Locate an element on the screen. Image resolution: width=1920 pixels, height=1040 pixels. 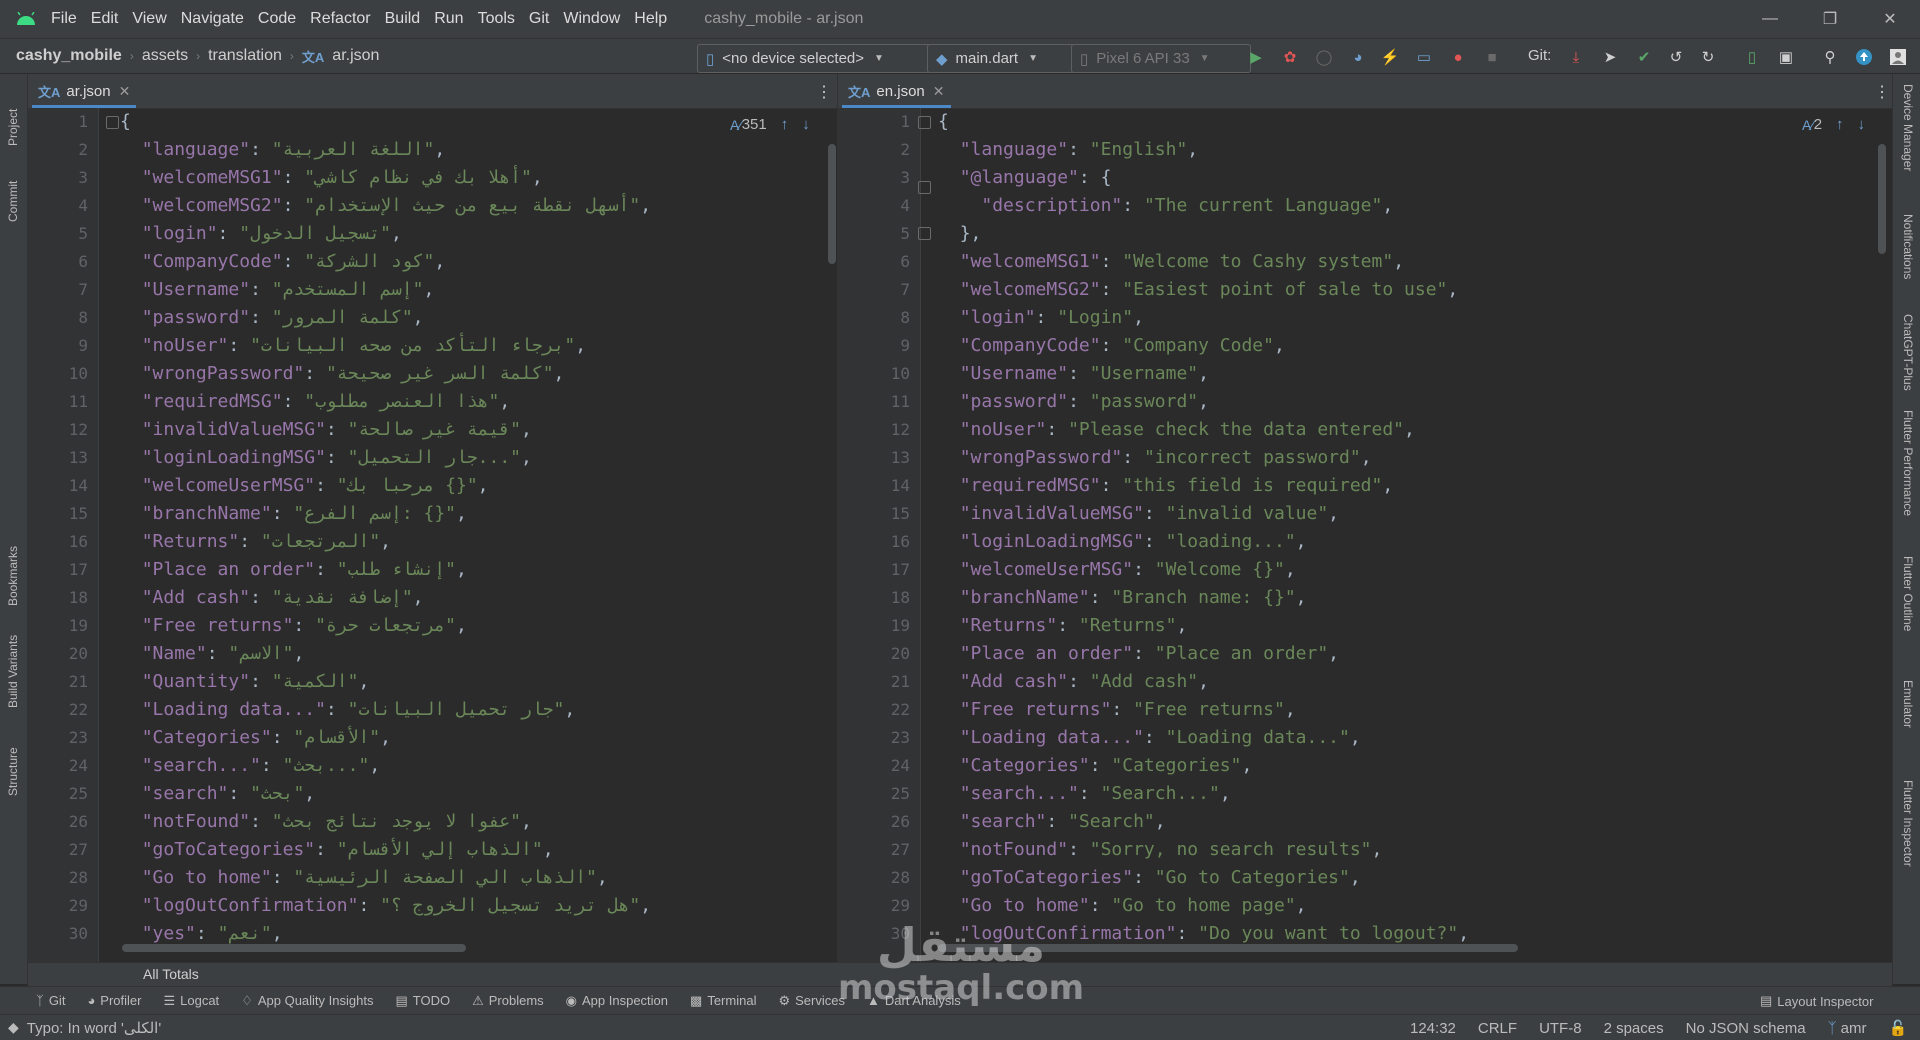
indent-setting: 2 spaces is located at coordinates (1634, 1028).